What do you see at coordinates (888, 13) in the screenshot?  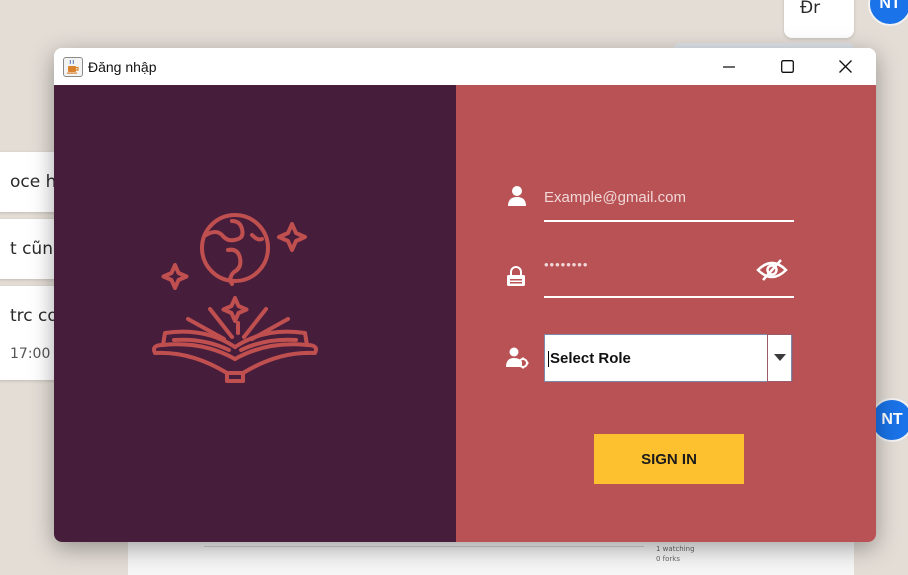 I see `avatar: NT` at bounding box center [888, 13].